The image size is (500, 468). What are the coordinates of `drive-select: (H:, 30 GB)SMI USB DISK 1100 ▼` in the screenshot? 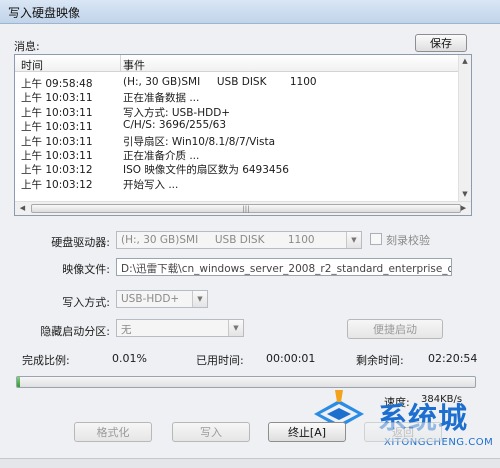 It's located at (239, 240).